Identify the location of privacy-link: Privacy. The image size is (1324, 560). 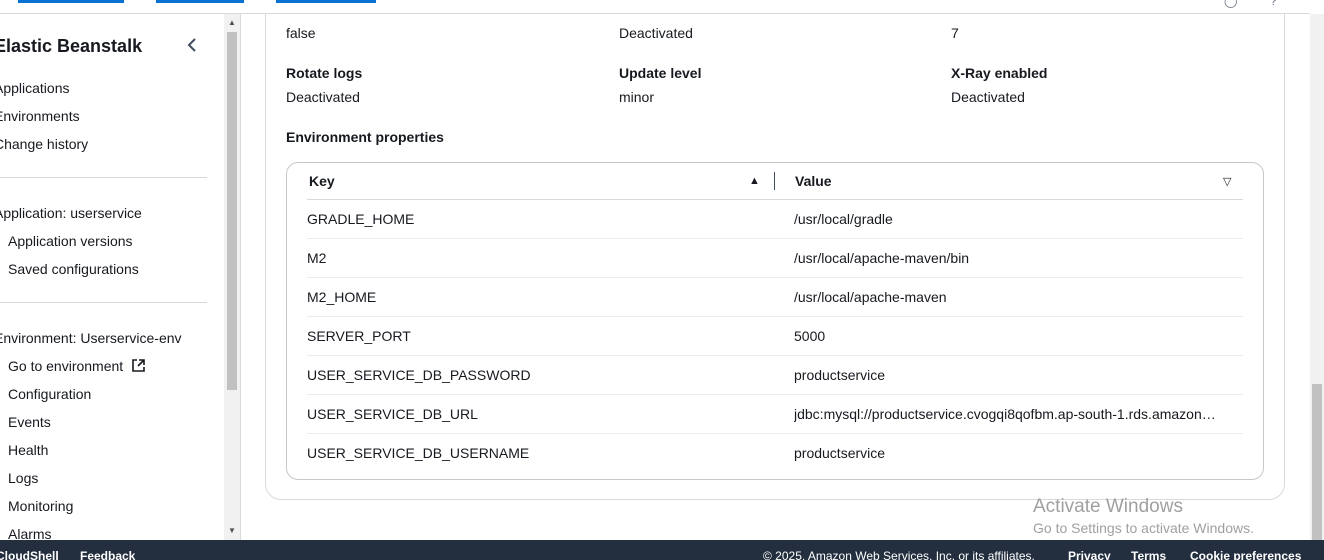
(1089, 554).